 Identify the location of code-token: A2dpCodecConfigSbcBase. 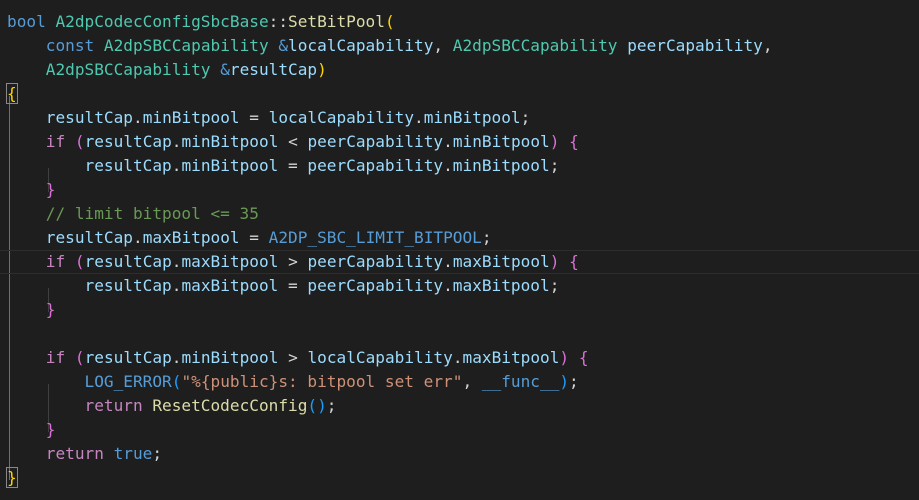
(162, 21).